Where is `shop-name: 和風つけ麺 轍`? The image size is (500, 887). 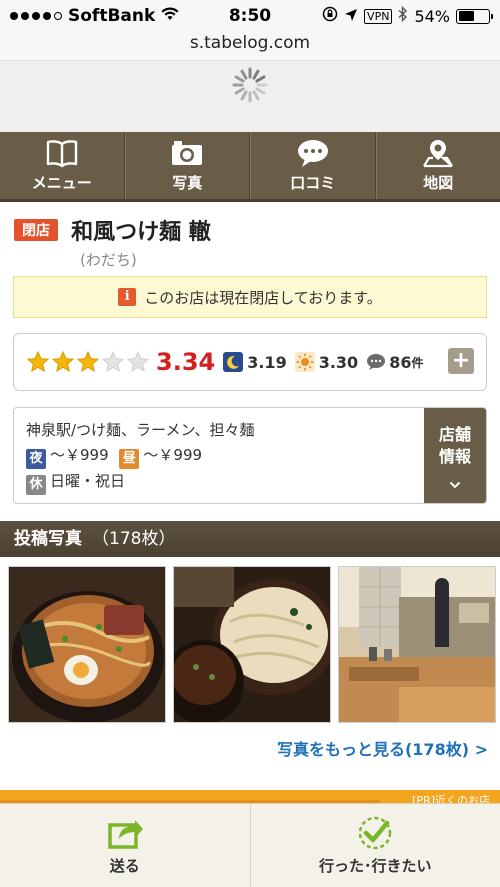
shop-name: 和風つけ麺 轍 is located at coordinates (141, 232).